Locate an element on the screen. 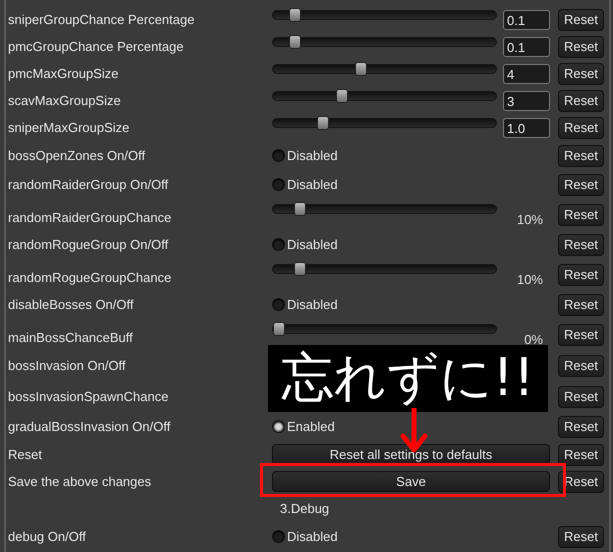  setting-label: debug On/Off is located at coordinates (47, 536).